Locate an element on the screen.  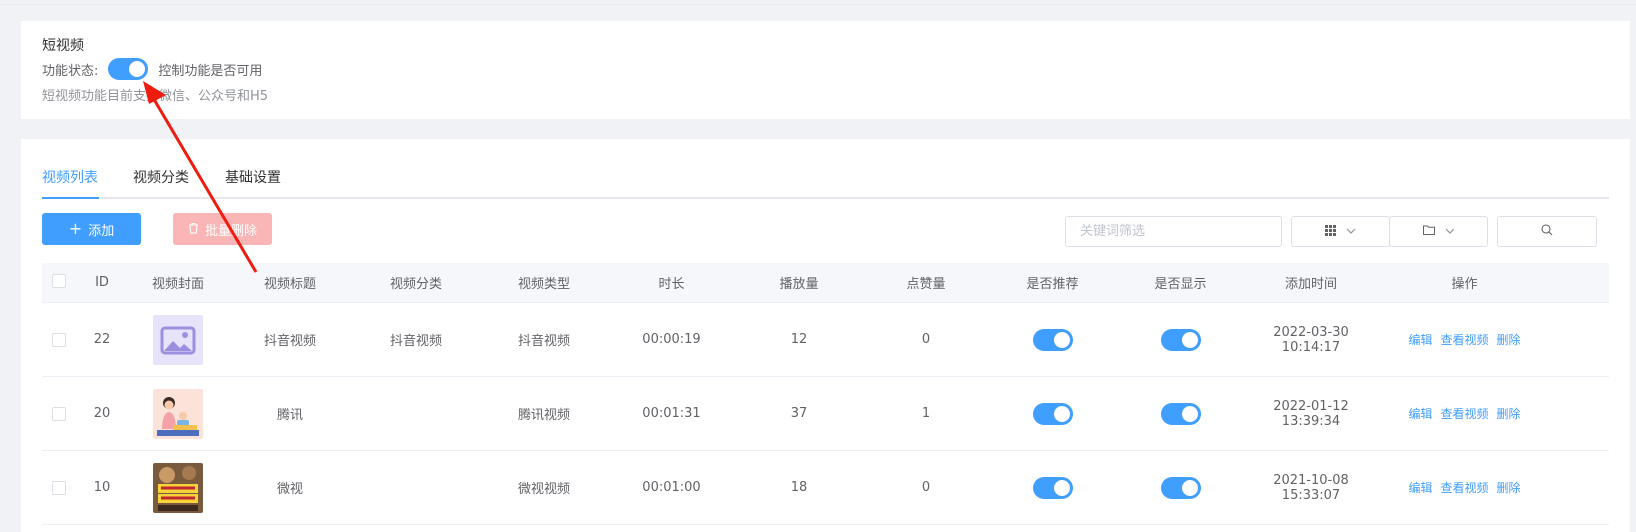
header-type: 视频类型 is located at coordinates (543, 284).